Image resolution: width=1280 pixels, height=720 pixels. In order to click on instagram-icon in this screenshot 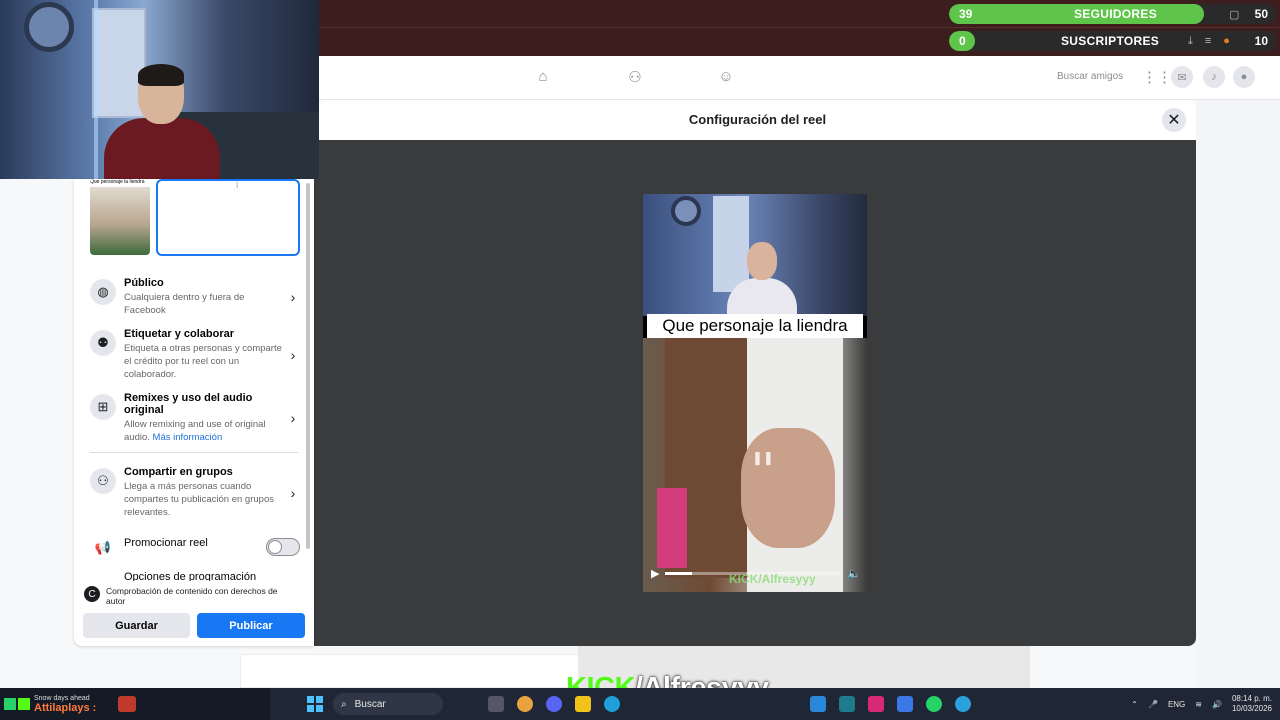, I will do `click(876, 704)`.